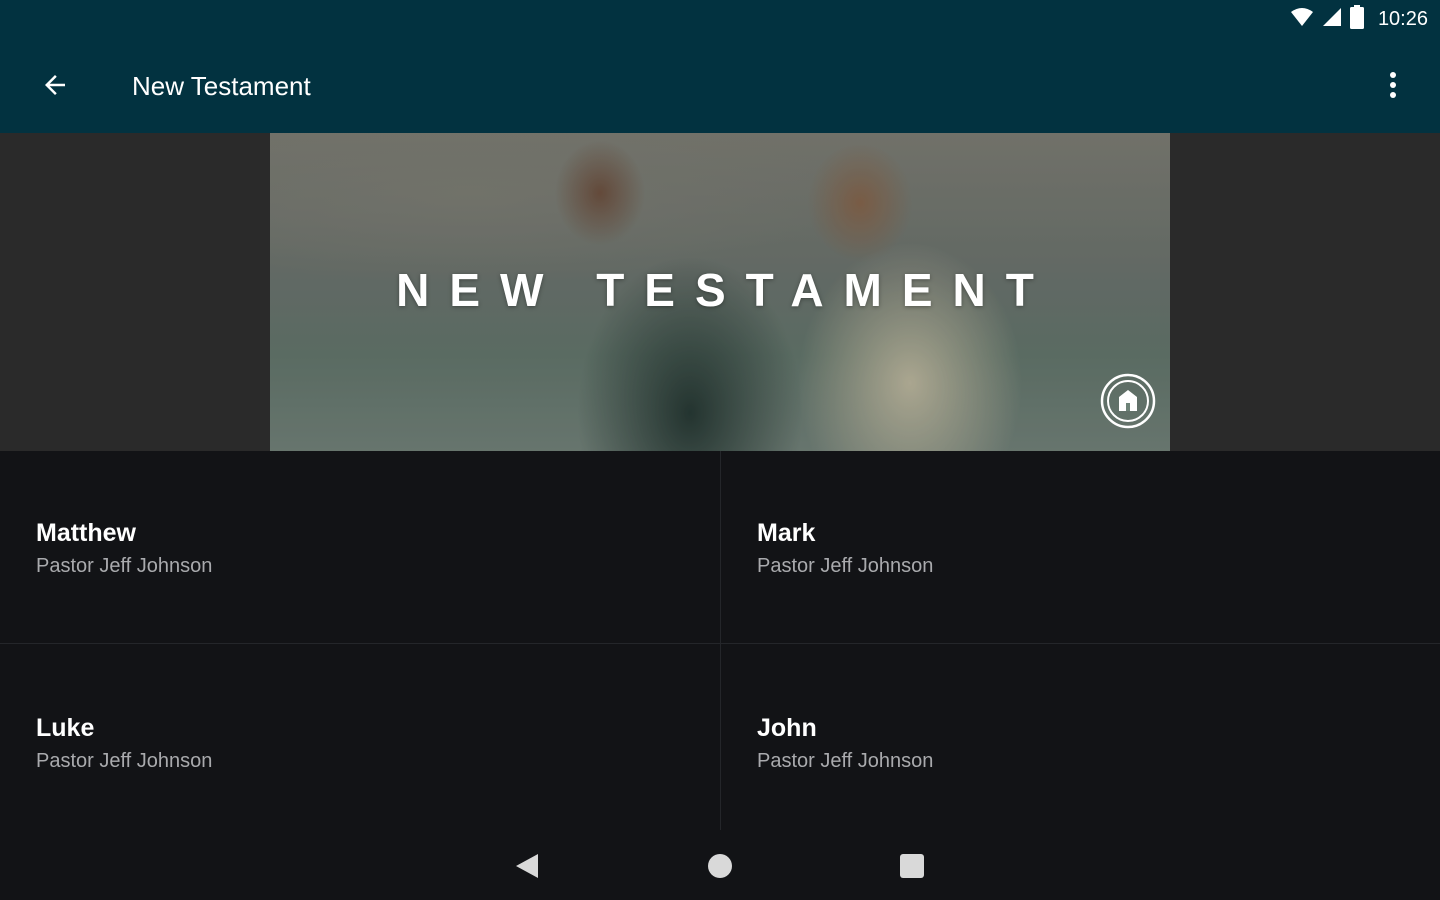  I want to click on series-item-john: John Pastor Jeff Johnson, so click(1080, 741).